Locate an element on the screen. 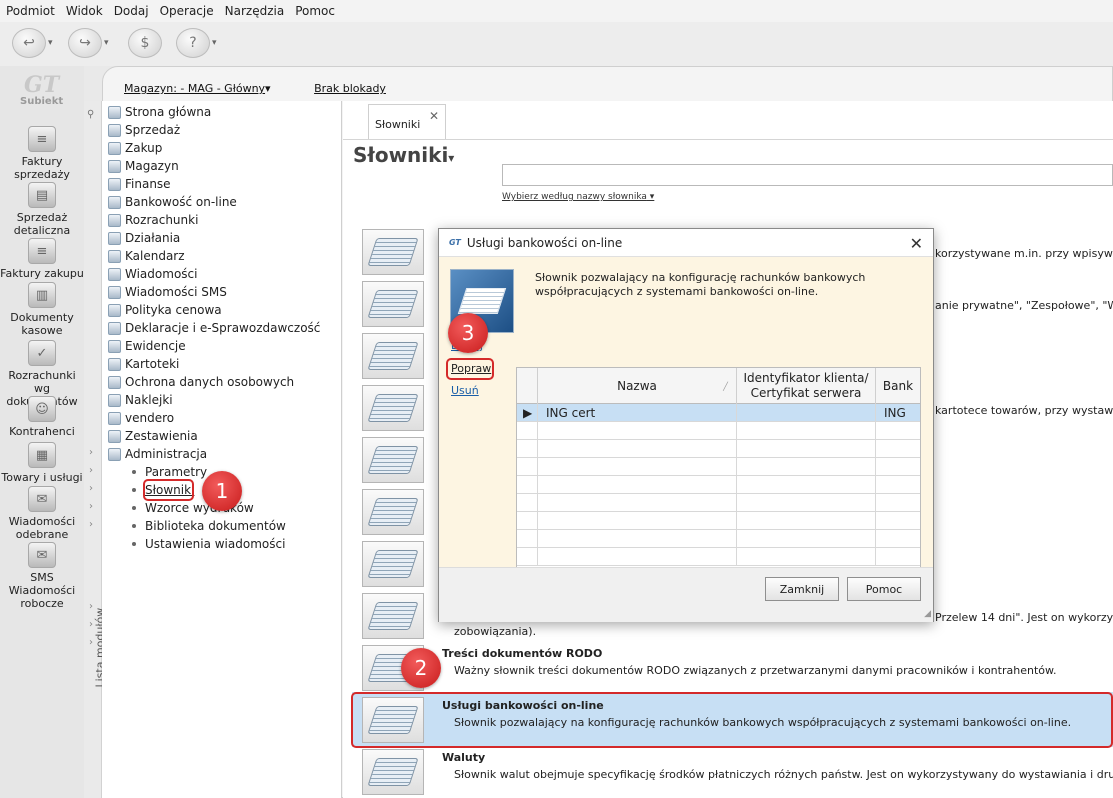 The height and width of the screenshot is (798, 1113). tree-item-rozrachunki: Rozrachunki is located at coordinates (153, 220).